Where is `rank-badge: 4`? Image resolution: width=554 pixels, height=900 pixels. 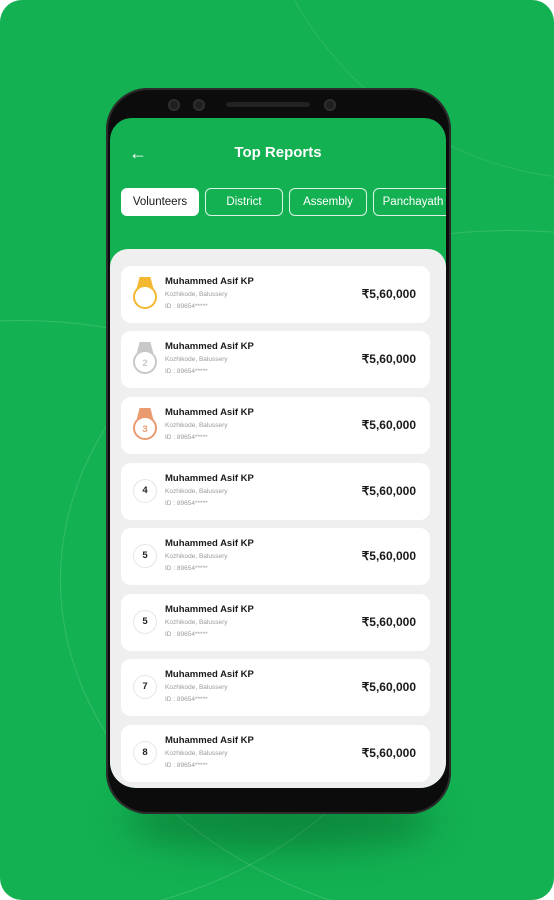
rank-badge: 4 is located at coordinates (145, 491).